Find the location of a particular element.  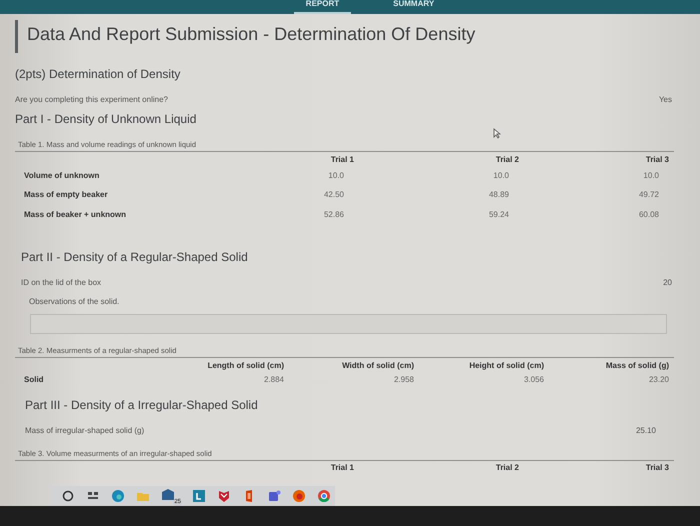

tab: SUMMARY is located at coordinates (413, 7).